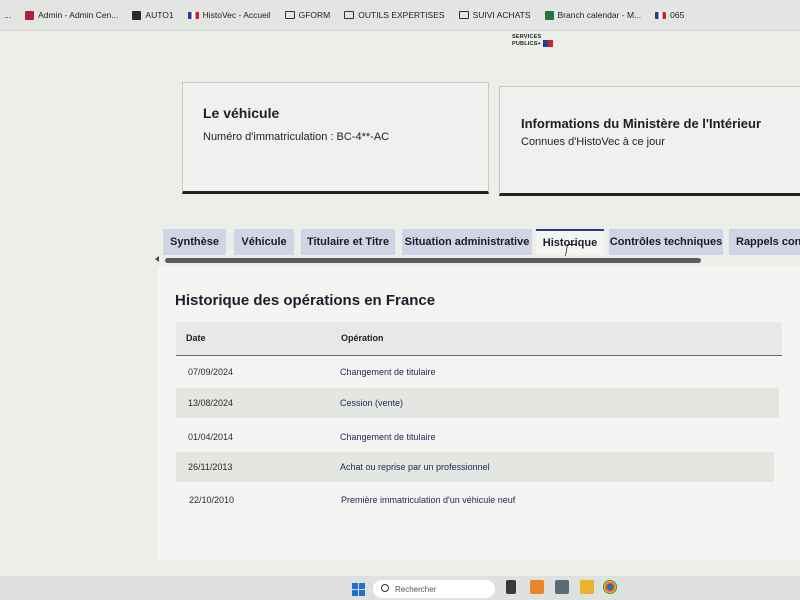  I want to click on services-publics-logo: SERVICES PUBLICS+, so click(532, 40).